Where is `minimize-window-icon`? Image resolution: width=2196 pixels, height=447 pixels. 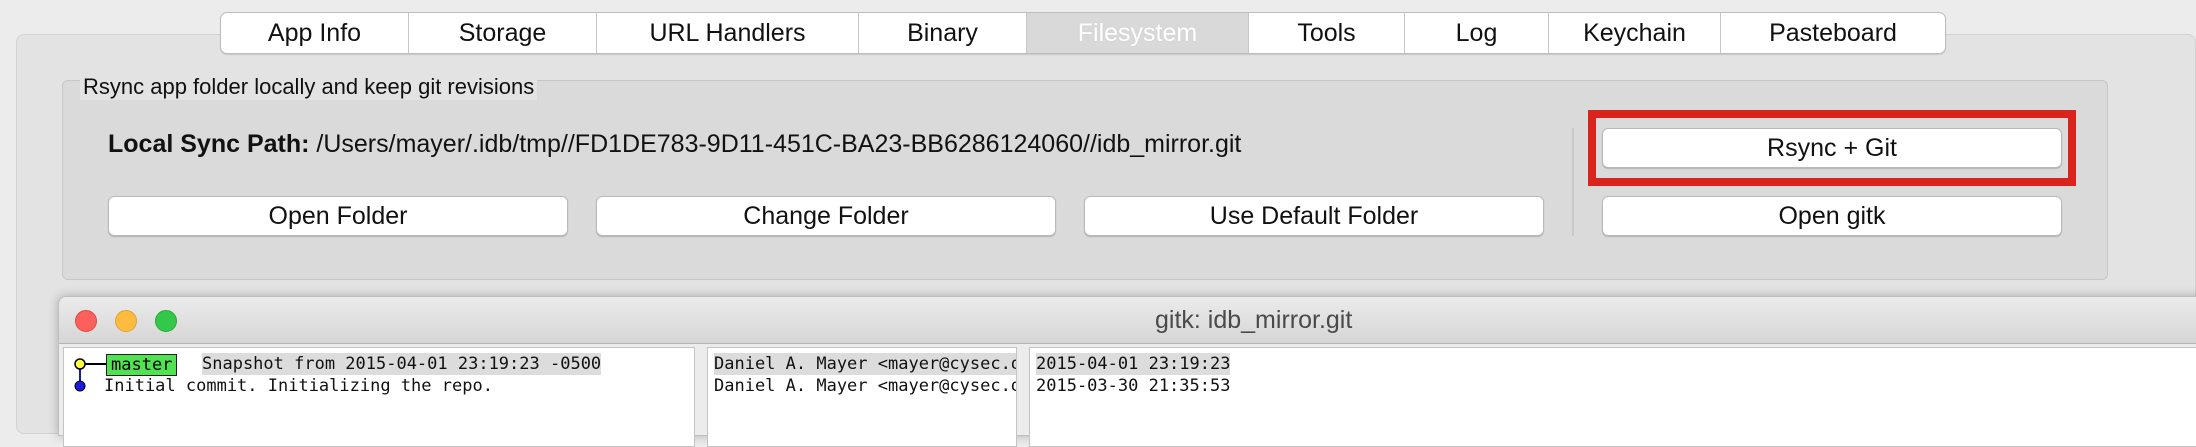
minimize-window-icon is located at coordinates (126, 321).